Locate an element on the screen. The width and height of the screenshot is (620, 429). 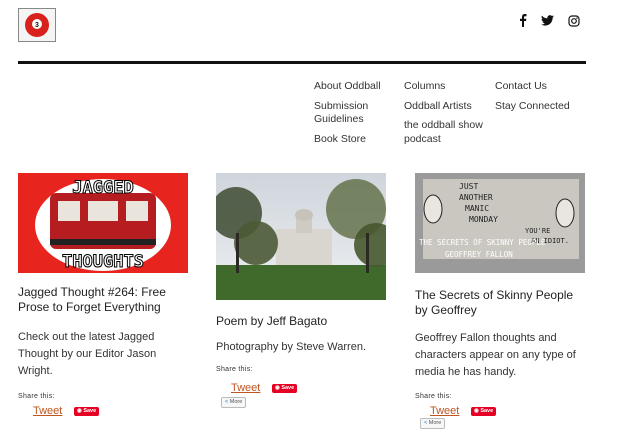
twitter-icon is located at coordinates (547, 20).